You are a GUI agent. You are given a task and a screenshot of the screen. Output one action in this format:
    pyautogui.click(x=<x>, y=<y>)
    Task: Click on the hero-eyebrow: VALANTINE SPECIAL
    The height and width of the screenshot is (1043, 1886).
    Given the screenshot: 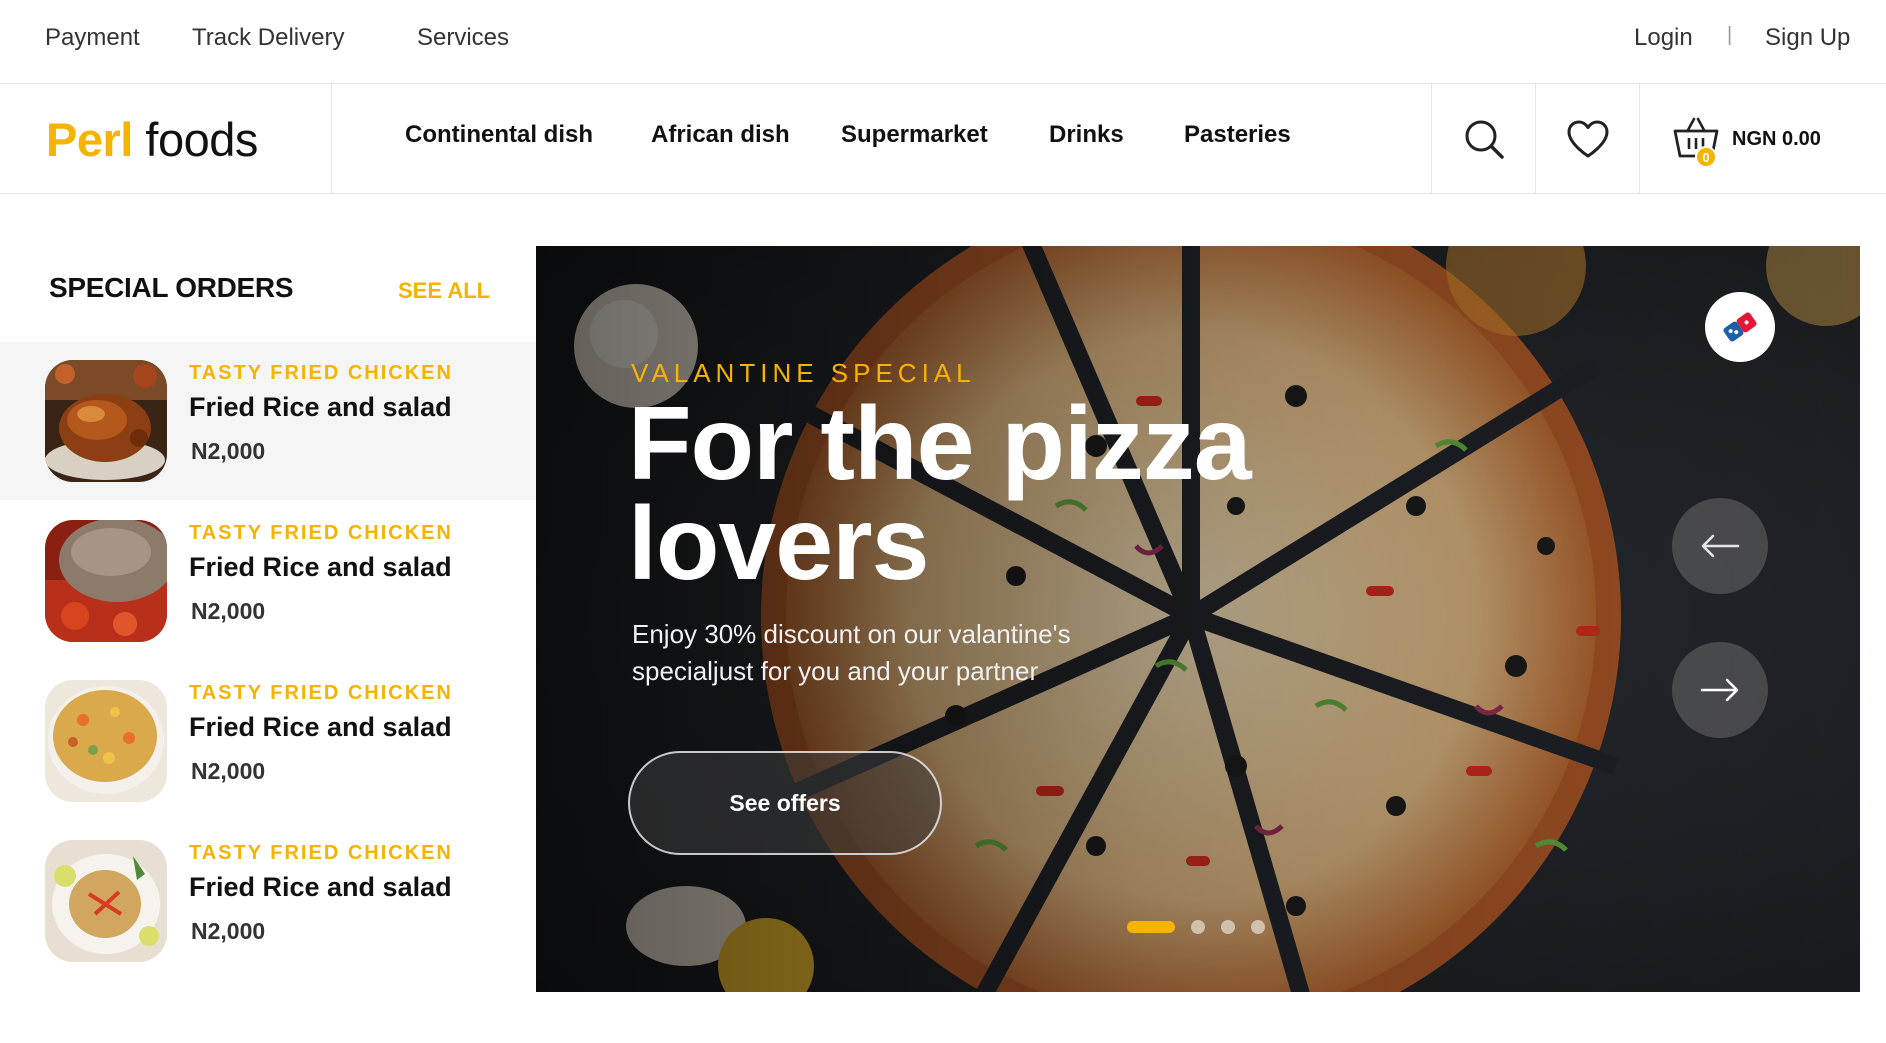 What is the action you would take?
    pyautogui.click(x=803, y=373)
    